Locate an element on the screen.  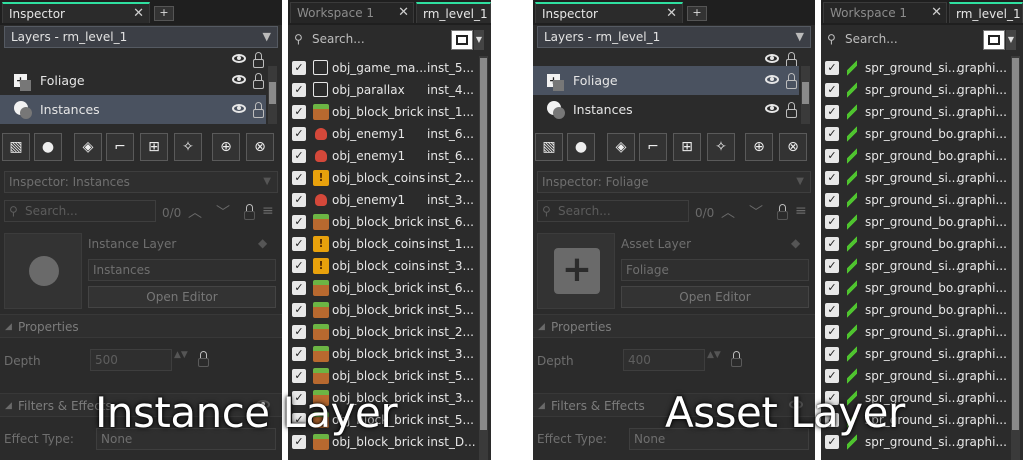
right-add-tab-button: + is located at coordinates (697, 13).